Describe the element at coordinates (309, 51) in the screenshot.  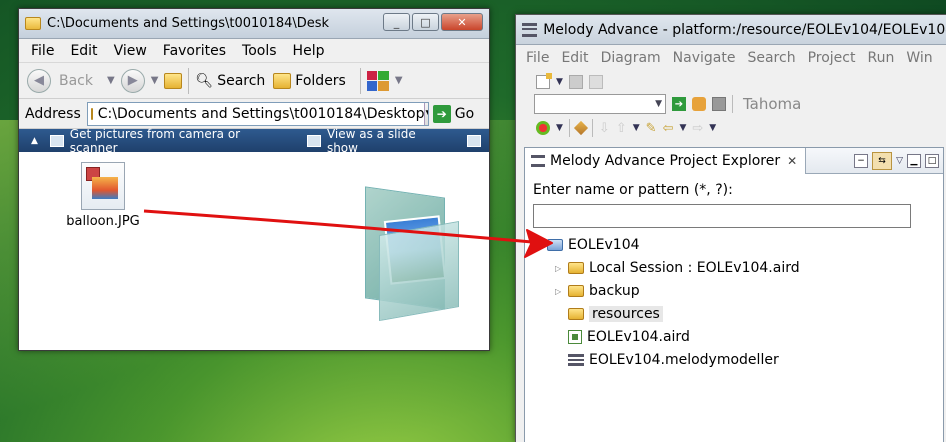
I see `menu-help: Help` at that location.